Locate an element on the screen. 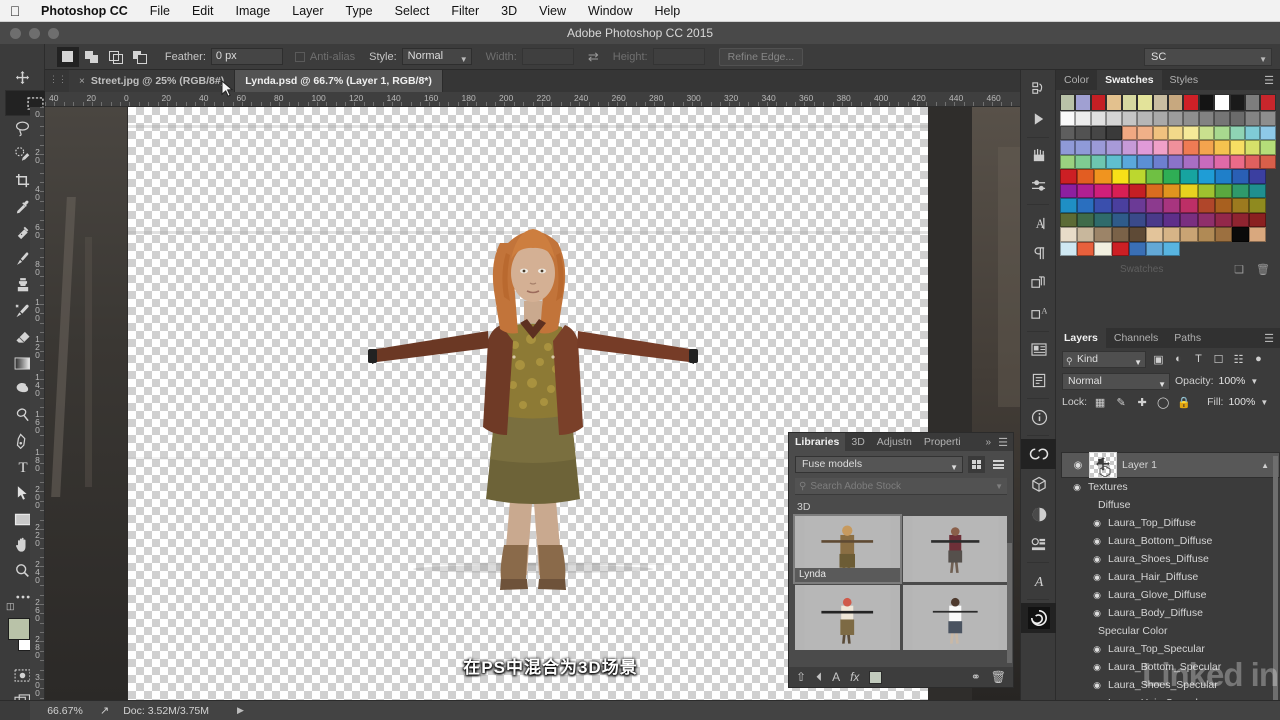  creative-cloud-libraries-icon is located at coordinates (1039, 454).